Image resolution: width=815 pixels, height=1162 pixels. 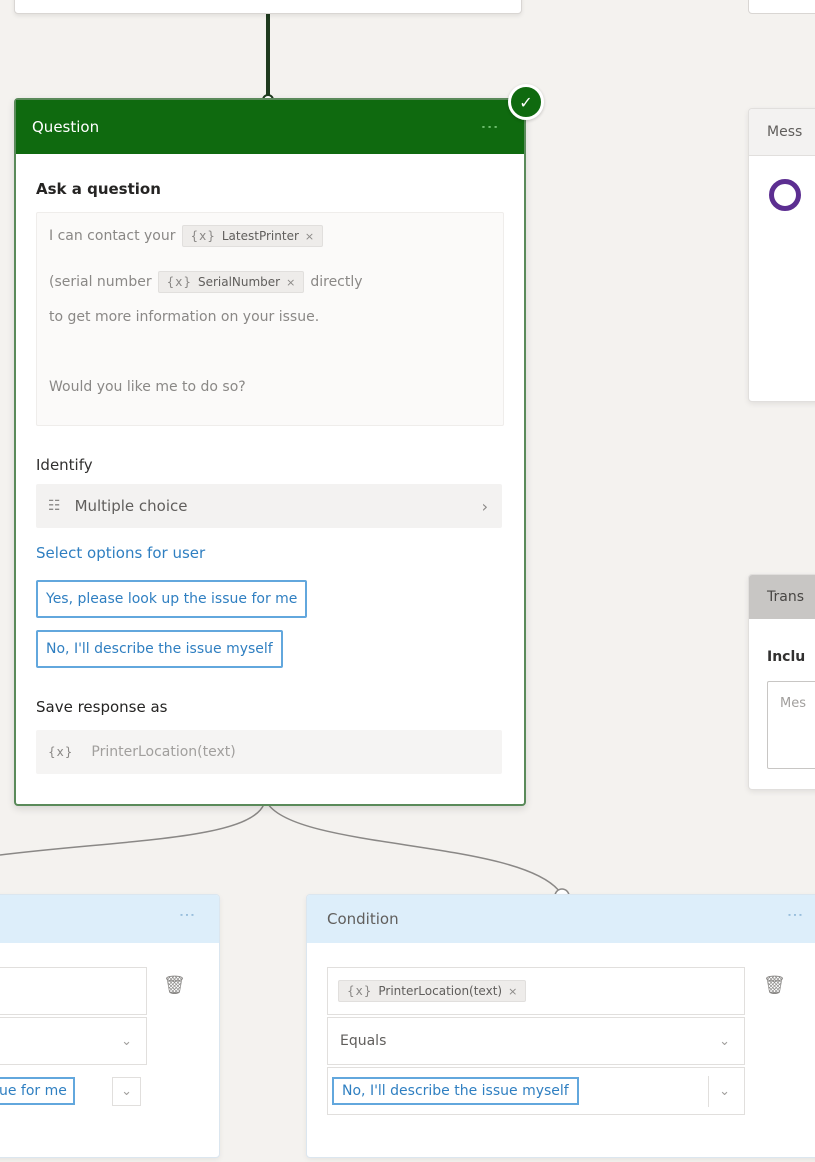 What do you see at coordinates (791, 725) in the screenshot?
I see `transfer-message-input: Mes` at bounding box center [791, 725].